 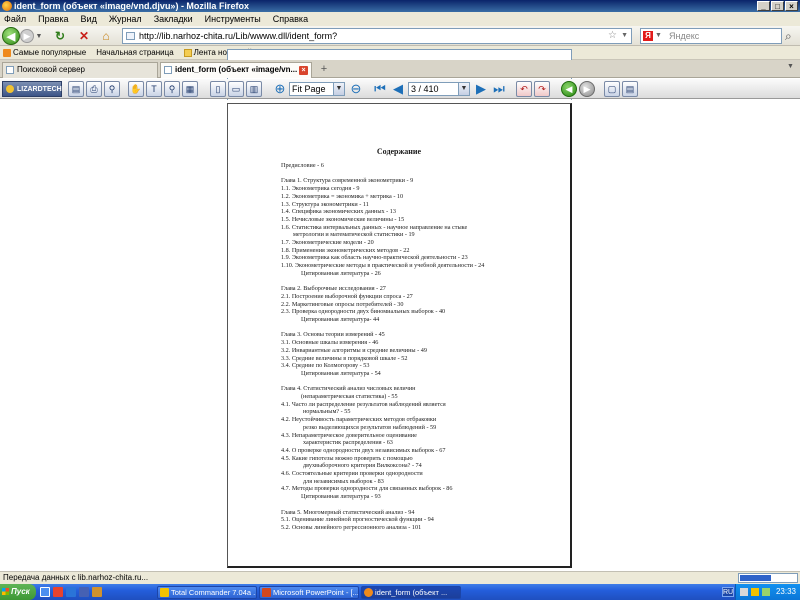 I want to click on start-button: Пуск, so click(x=18, y=592).